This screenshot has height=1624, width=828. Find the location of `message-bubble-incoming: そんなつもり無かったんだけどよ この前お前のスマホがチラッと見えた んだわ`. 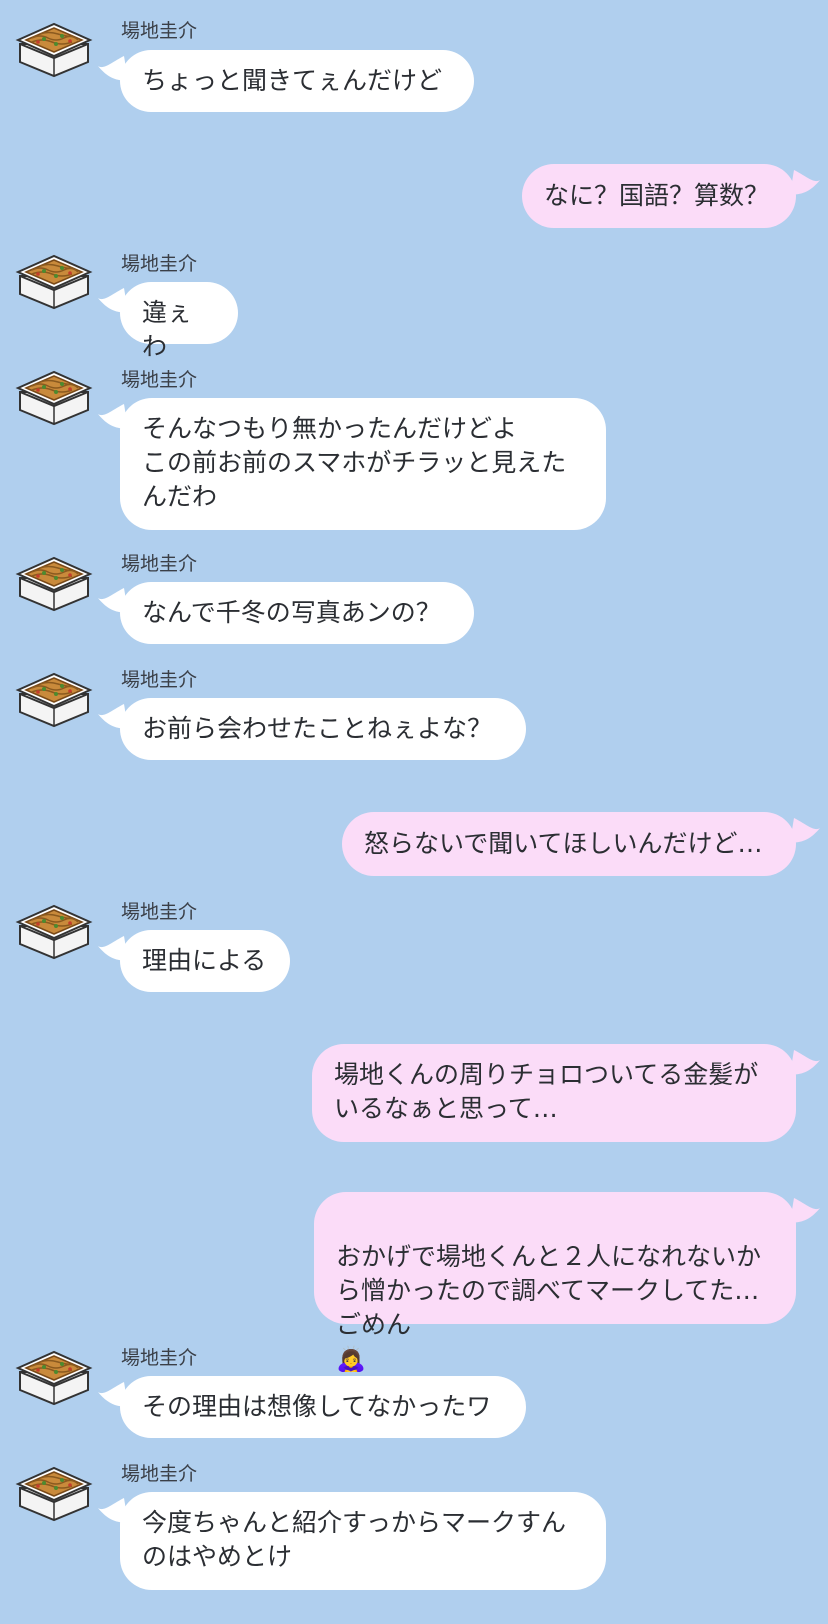

message-bubble-incoming: そんなつもり無かったんだけどよ この前お前のスマホがチラッと見えた んだわ is located at coordinates (363, 464).